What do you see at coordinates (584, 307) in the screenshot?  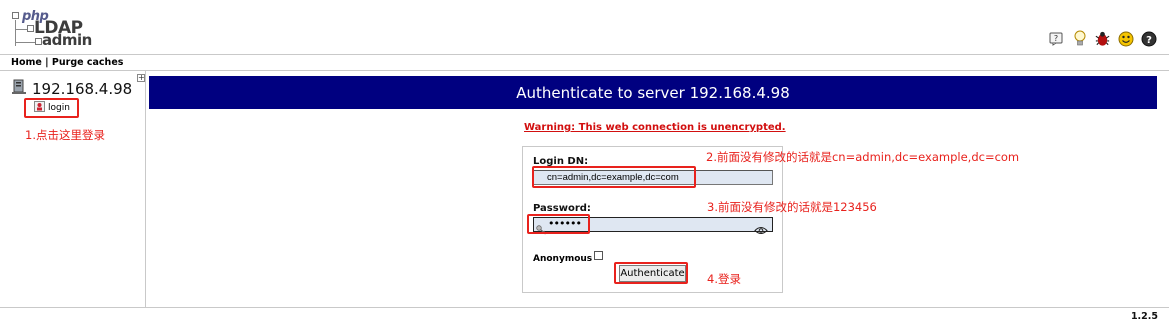 I see `footer-divider` at bounding box center [584, 307].